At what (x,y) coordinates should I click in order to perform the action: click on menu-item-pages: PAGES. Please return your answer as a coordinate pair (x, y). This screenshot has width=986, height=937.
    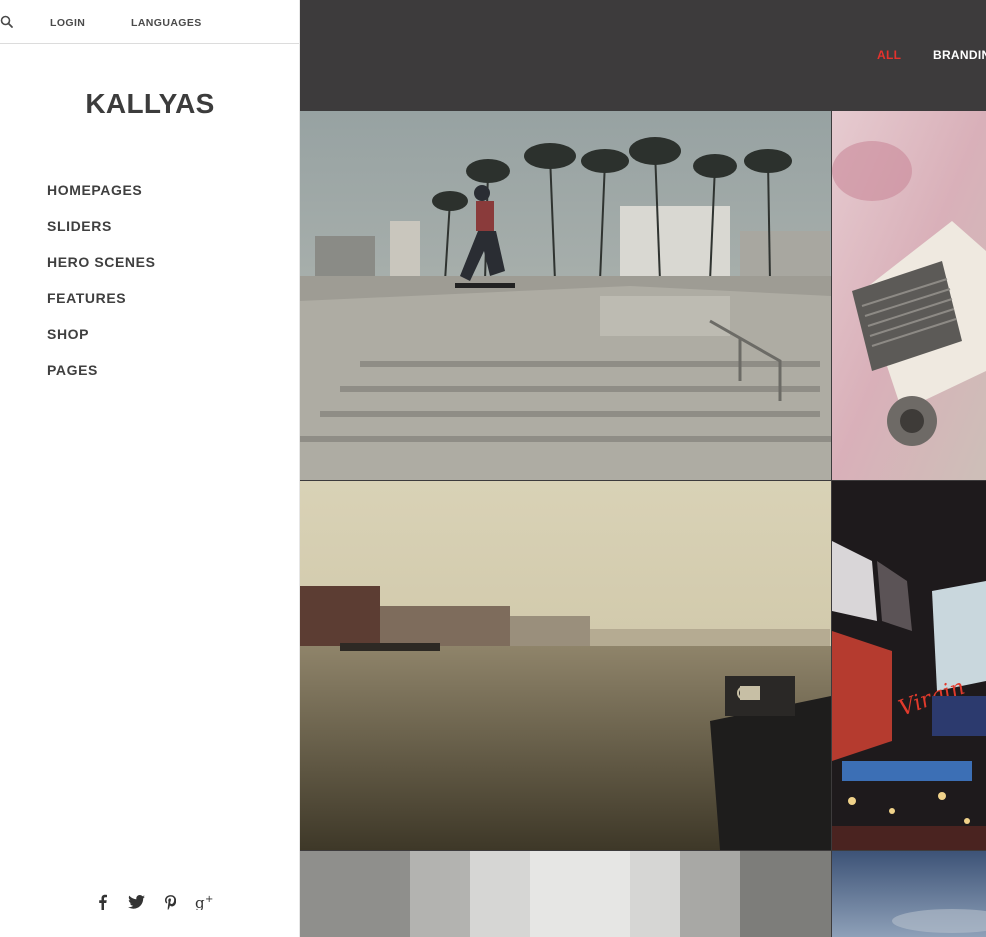
    Looking at the image, I should click on (101, 378).